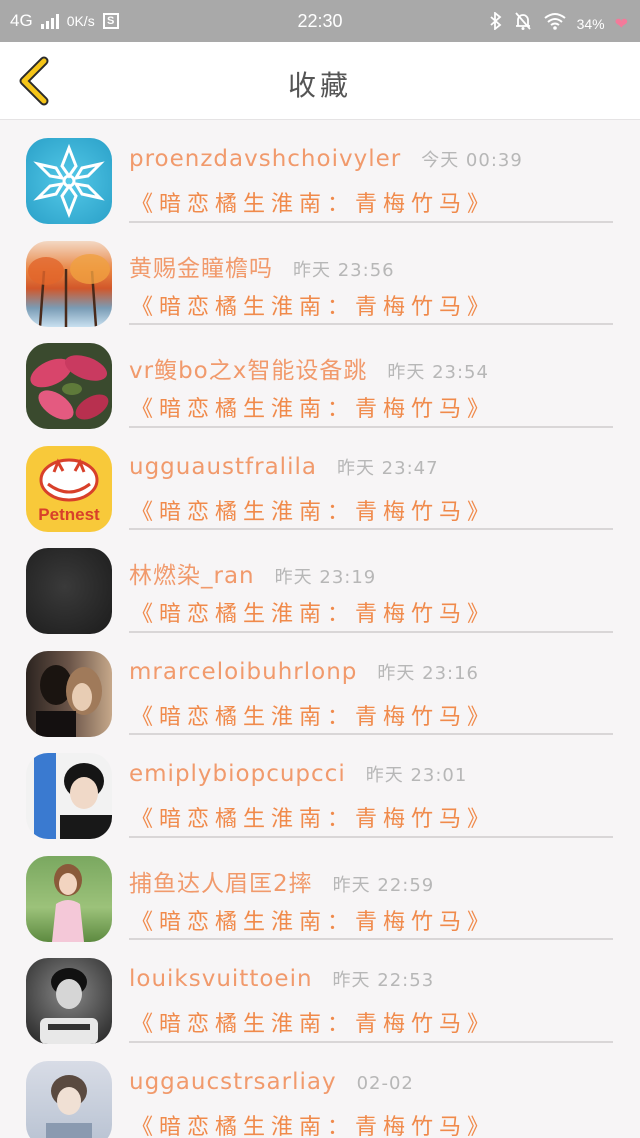 The width and height of the screenshot is (640, 1138). I want to click on timestamp: 昨天 22:53, so click(383, 980).